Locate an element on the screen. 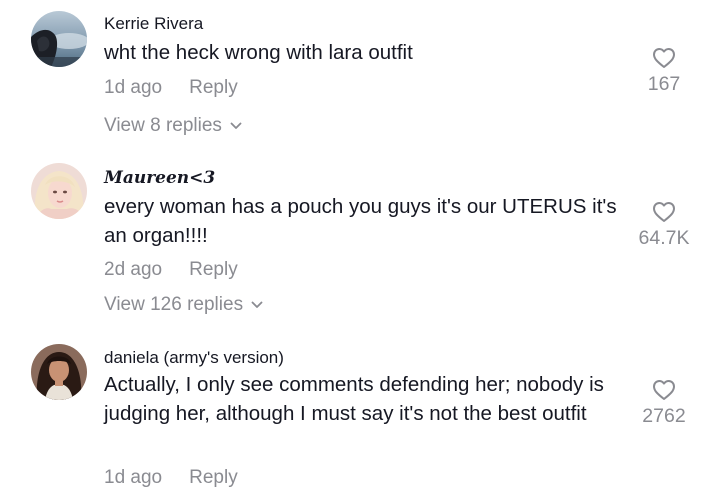 The image size is (723, 495). comment-username: daniela (army's version) is located at coordinates (194, 358).